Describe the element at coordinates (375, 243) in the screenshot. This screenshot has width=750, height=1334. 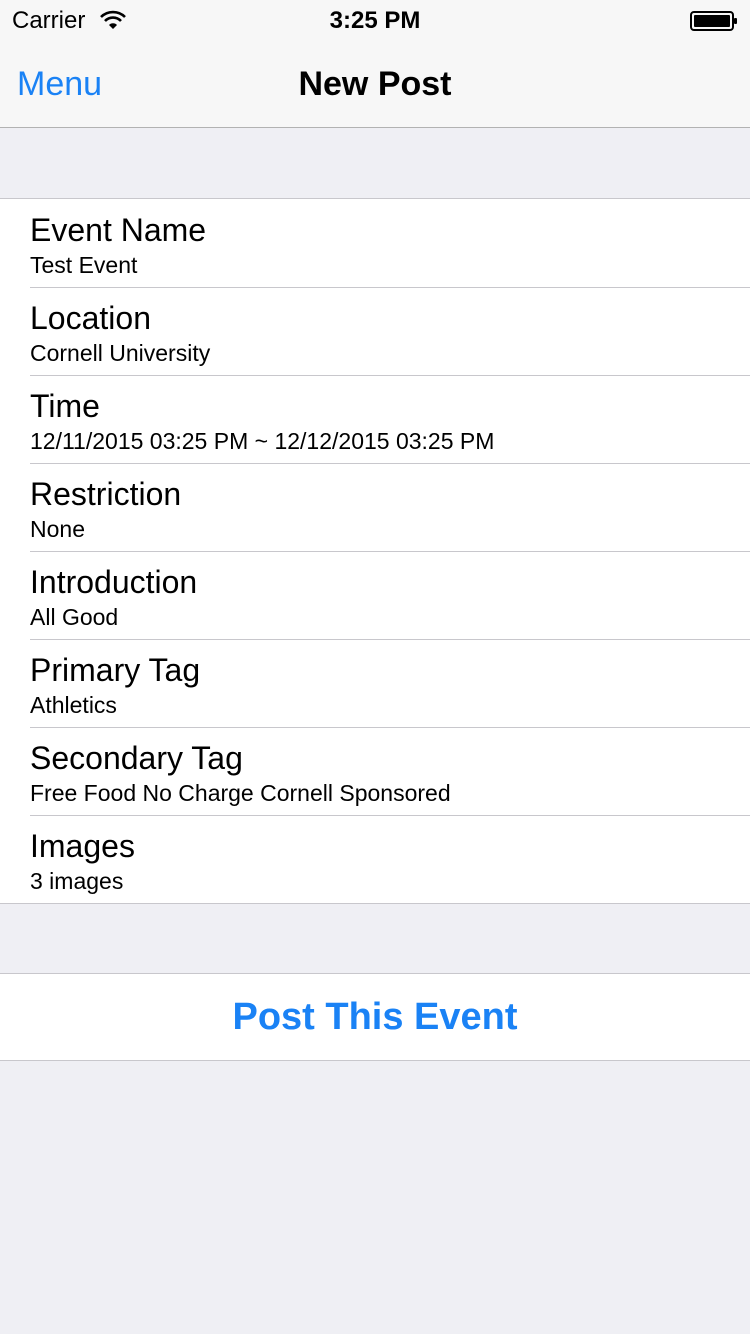
I see `field-event-name: Event Name Test Event` at that location.